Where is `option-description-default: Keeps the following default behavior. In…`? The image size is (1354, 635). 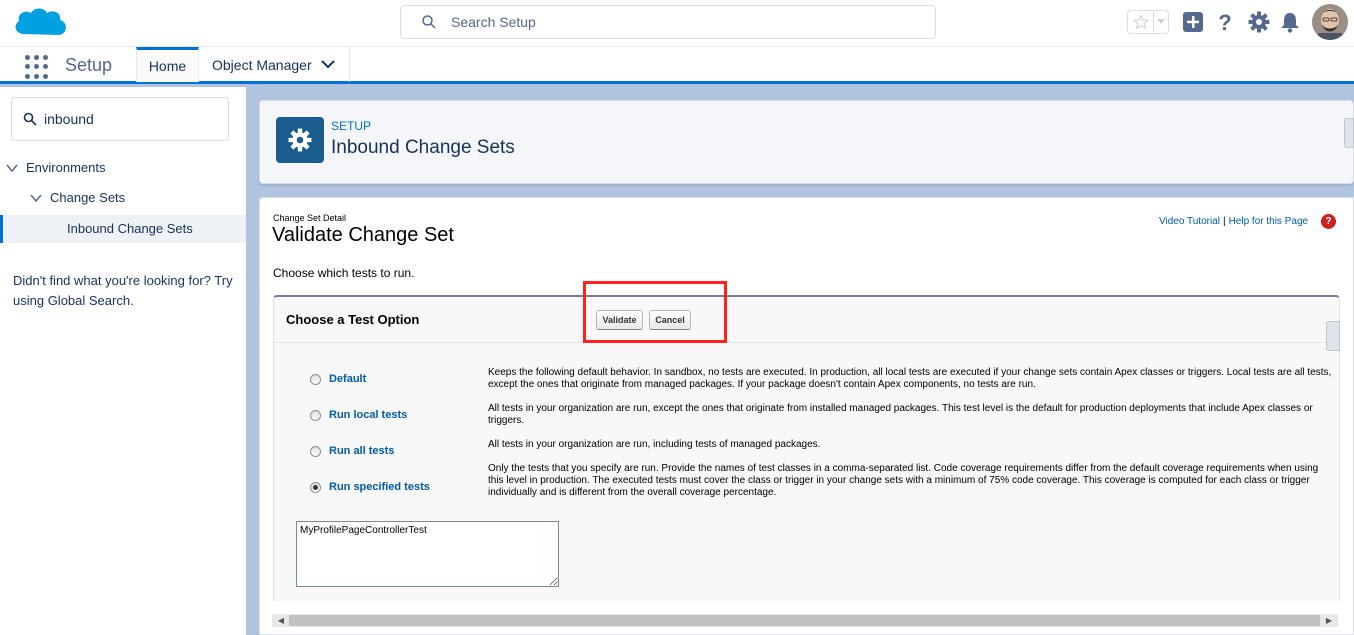 option-description-default: Keeps the following default behavior. In… is located at coordinates (910, 378).